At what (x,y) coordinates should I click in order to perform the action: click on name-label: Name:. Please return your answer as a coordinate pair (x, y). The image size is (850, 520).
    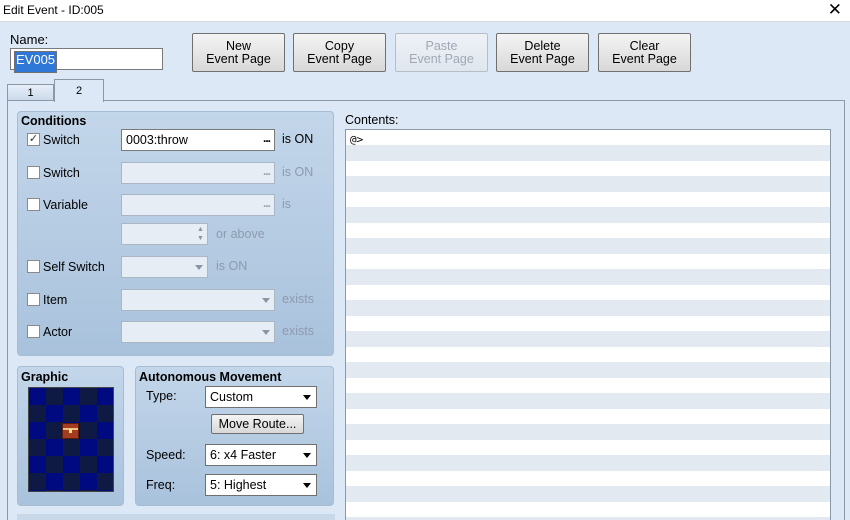
    Looking at the image, I should click on (29, 39).